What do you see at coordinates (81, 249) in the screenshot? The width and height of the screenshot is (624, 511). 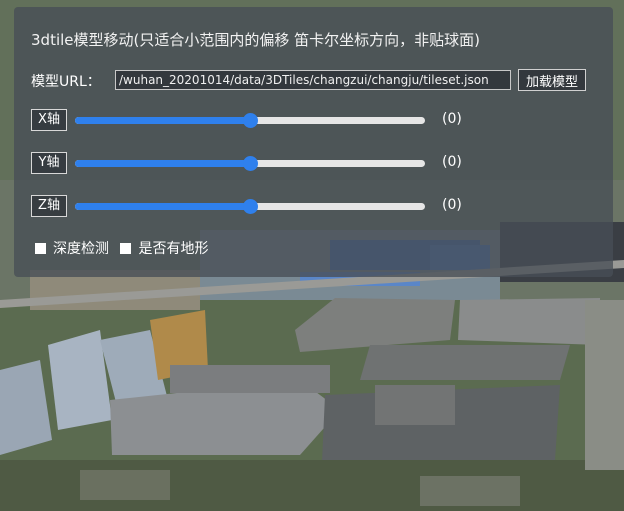 I see `depth-test-label: 深度检测` at bounding box center [81, 249].